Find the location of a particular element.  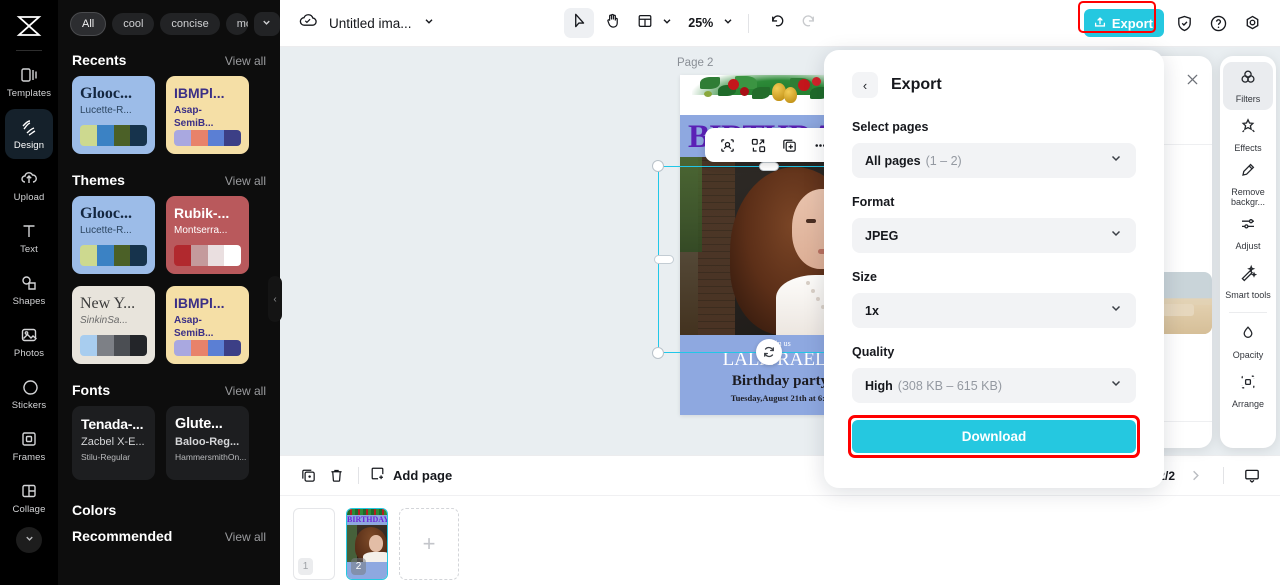

sidebar-item-frames: Frames is located at coordinates (29, 446).